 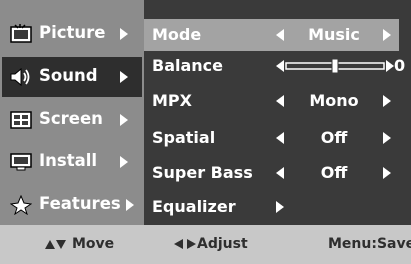 What do you see at coordinates (369, 244) in the screenshot?
I see `menu-save-hint: Menu:Save` at bounding box center [369, 244].